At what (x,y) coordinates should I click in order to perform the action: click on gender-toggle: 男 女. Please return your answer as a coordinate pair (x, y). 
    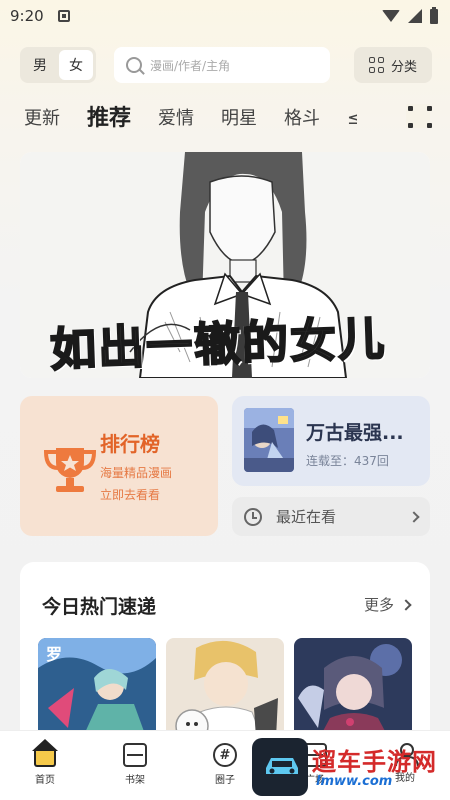
    Looking at the image, I should click on (58, 65).